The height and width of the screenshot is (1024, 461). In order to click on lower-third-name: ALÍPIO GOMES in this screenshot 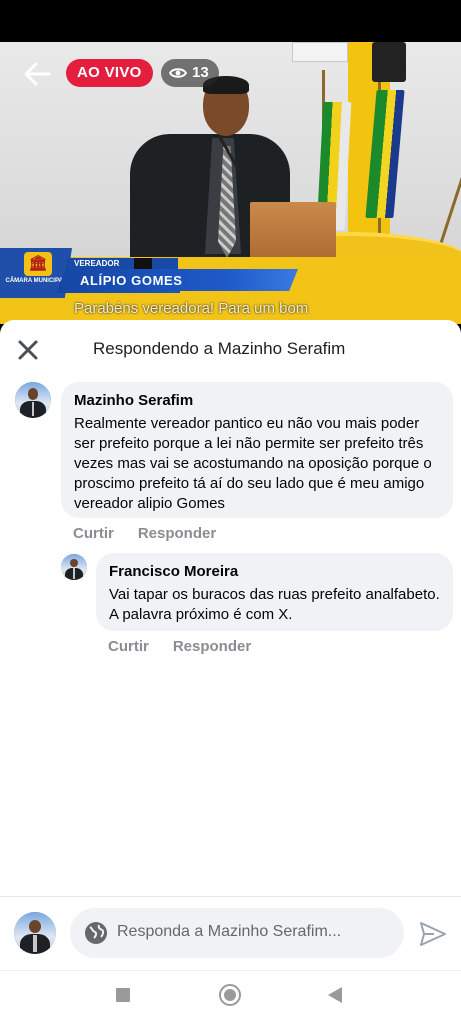, I will do `click(131, 280)`.